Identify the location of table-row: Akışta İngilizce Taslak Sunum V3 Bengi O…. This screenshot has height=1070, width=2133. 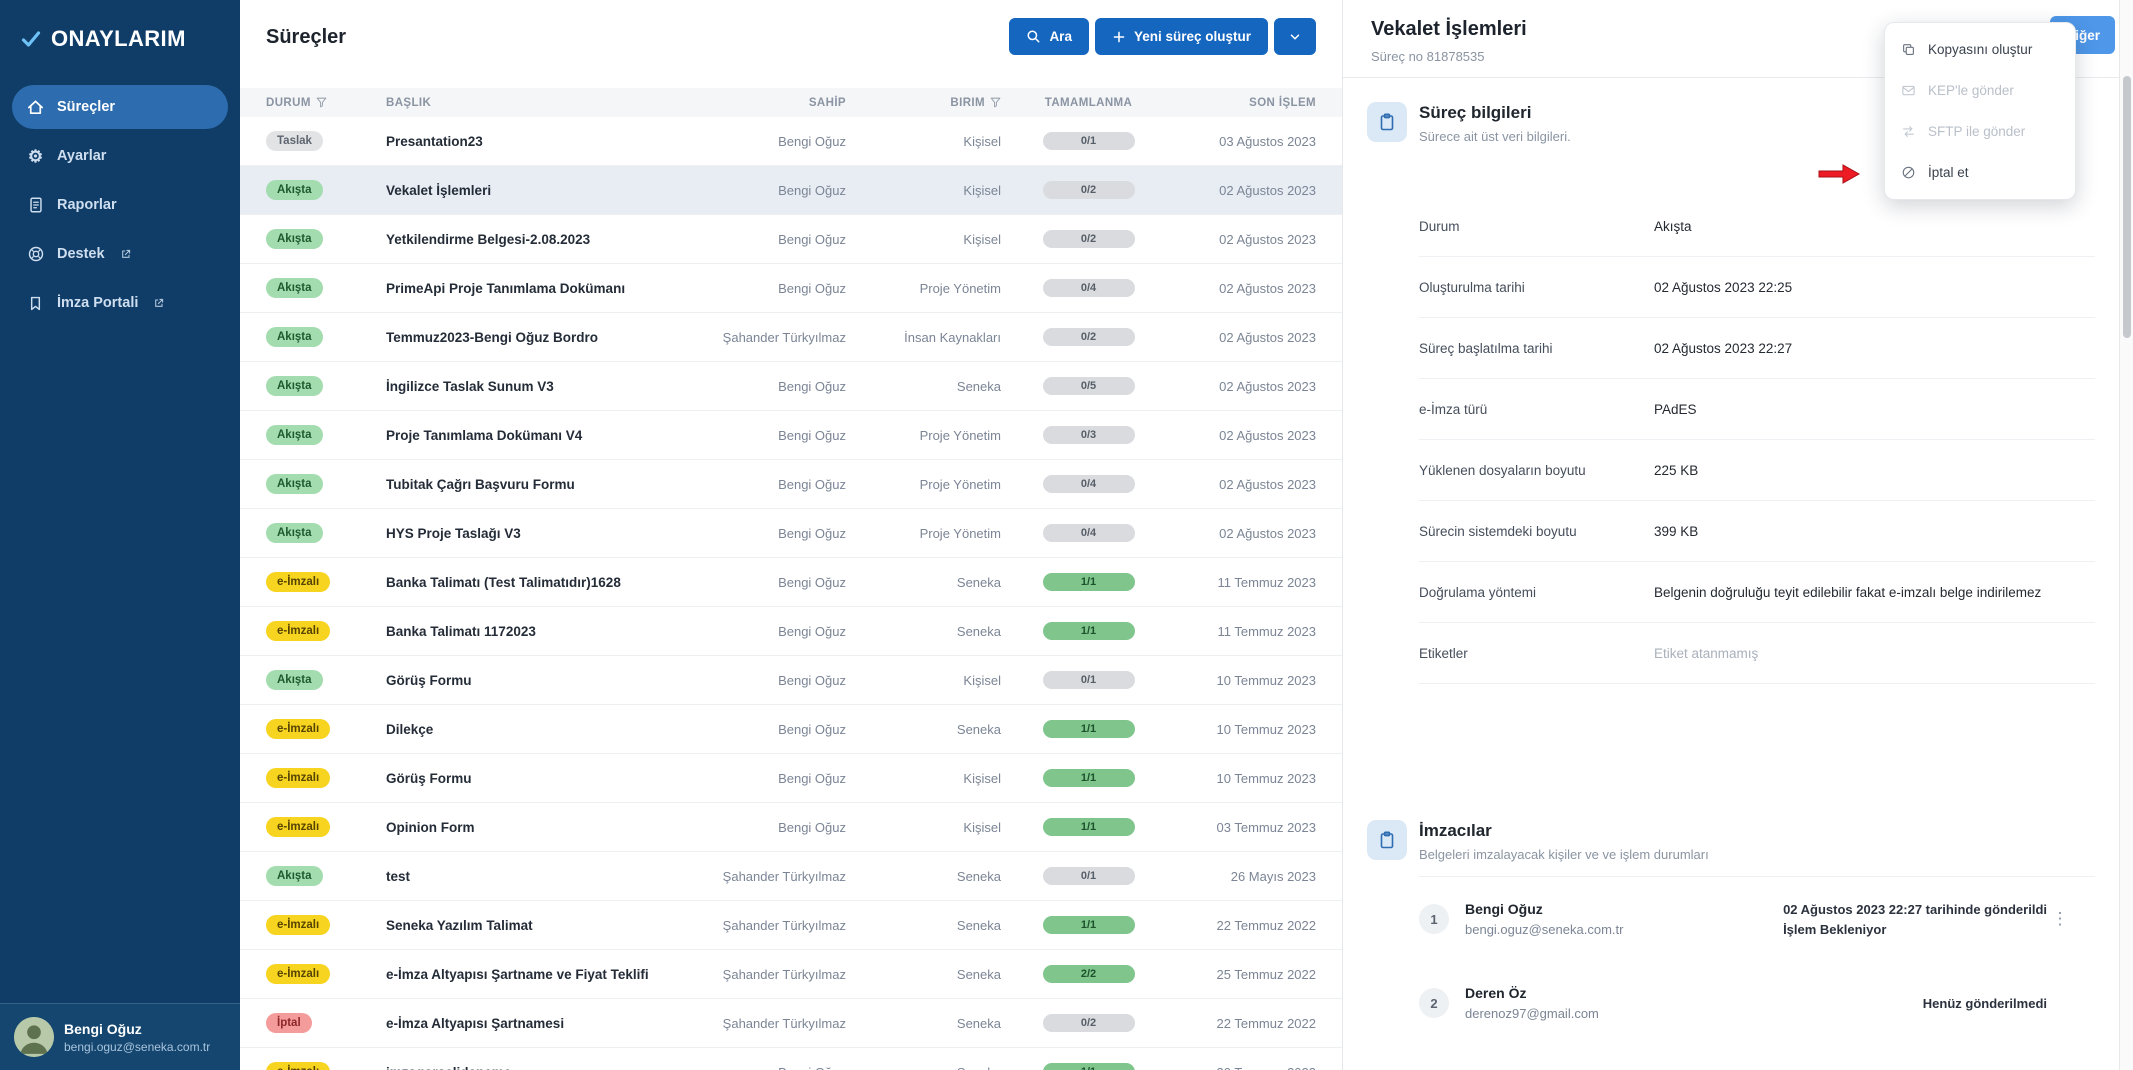
(791, 386).